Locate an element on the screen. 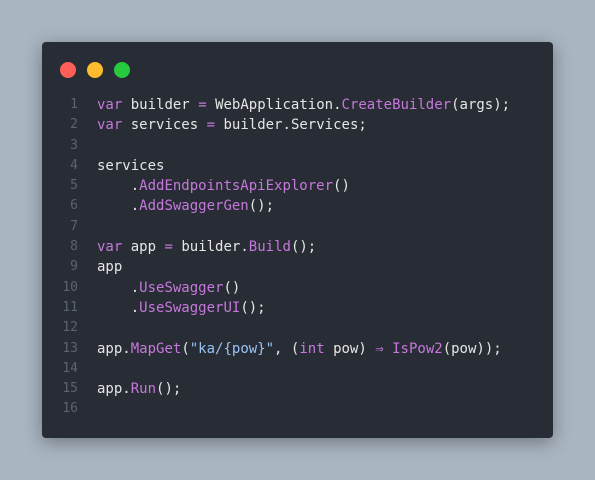  code-token: ( is located at coordinates (185, 348).